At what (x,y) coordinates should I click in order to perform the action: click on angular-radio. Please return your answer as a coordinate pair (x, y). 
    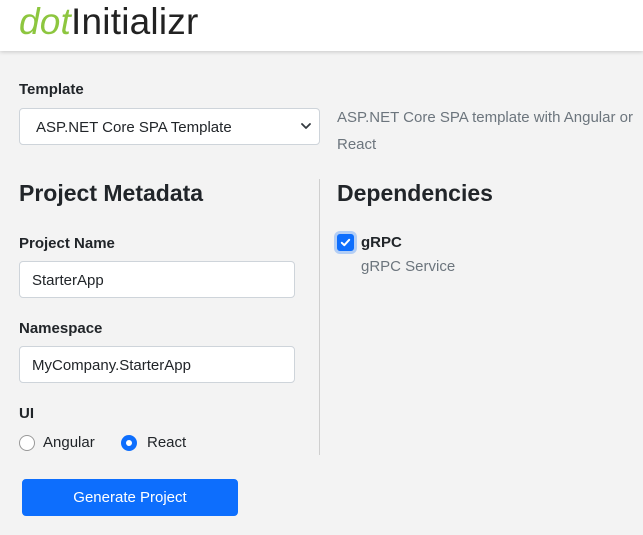
    Looking at the image, I should click on (27, 443).